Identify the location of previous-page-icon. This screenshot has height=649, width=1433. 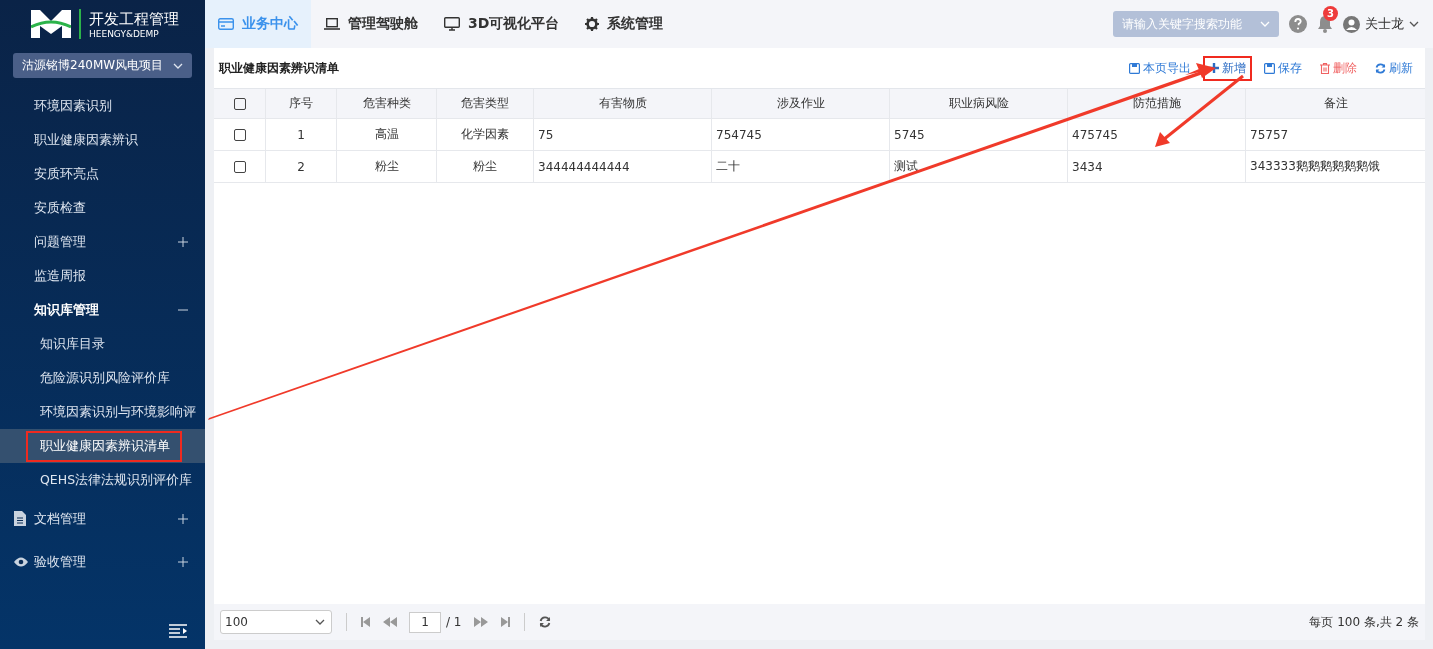
(390, 622).